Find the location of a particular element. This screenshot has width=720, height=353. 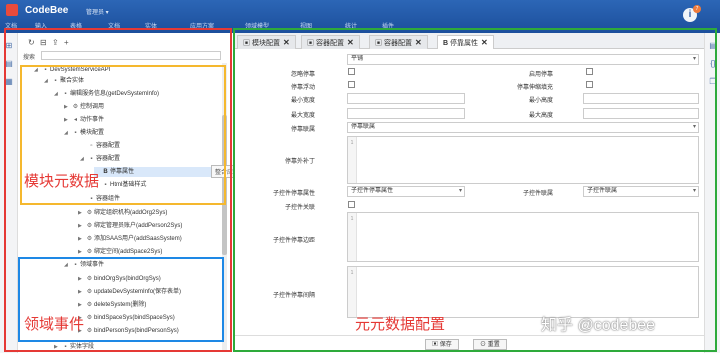

copy-icon: ❐ is located at coordinates (713, 82).